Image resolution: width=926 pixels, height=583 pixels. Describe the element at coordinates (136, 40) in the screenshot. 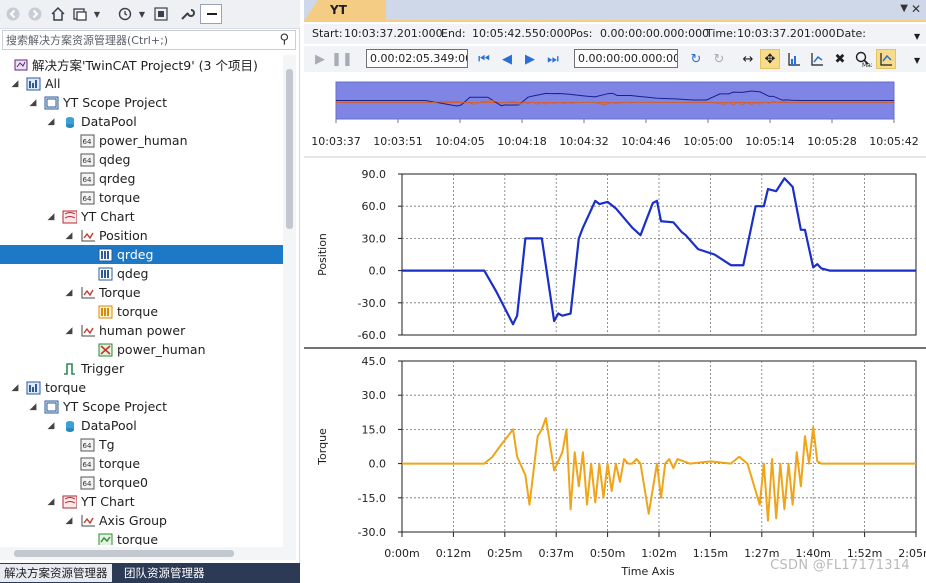

I see `search-input` at that location.